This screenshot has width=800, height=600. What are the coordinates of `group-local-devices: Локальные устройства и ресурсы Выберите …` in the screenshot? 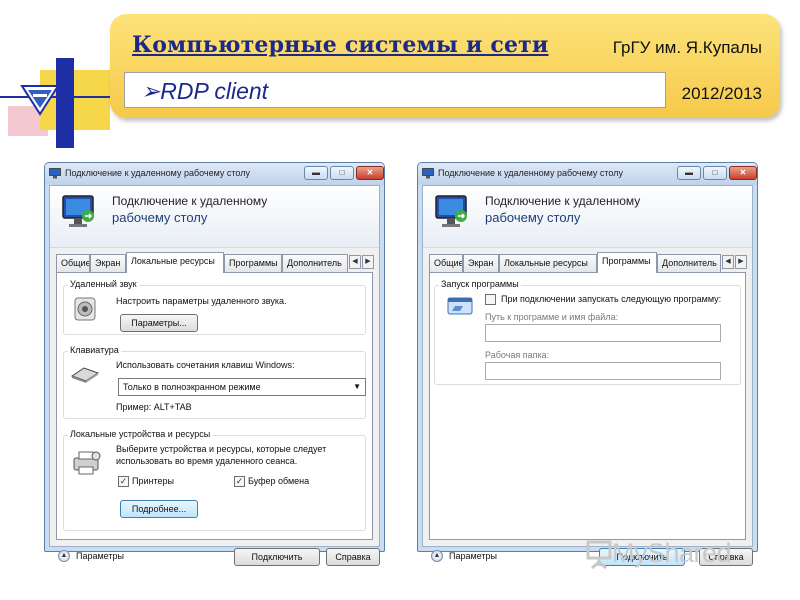 It's located at (214, 480).